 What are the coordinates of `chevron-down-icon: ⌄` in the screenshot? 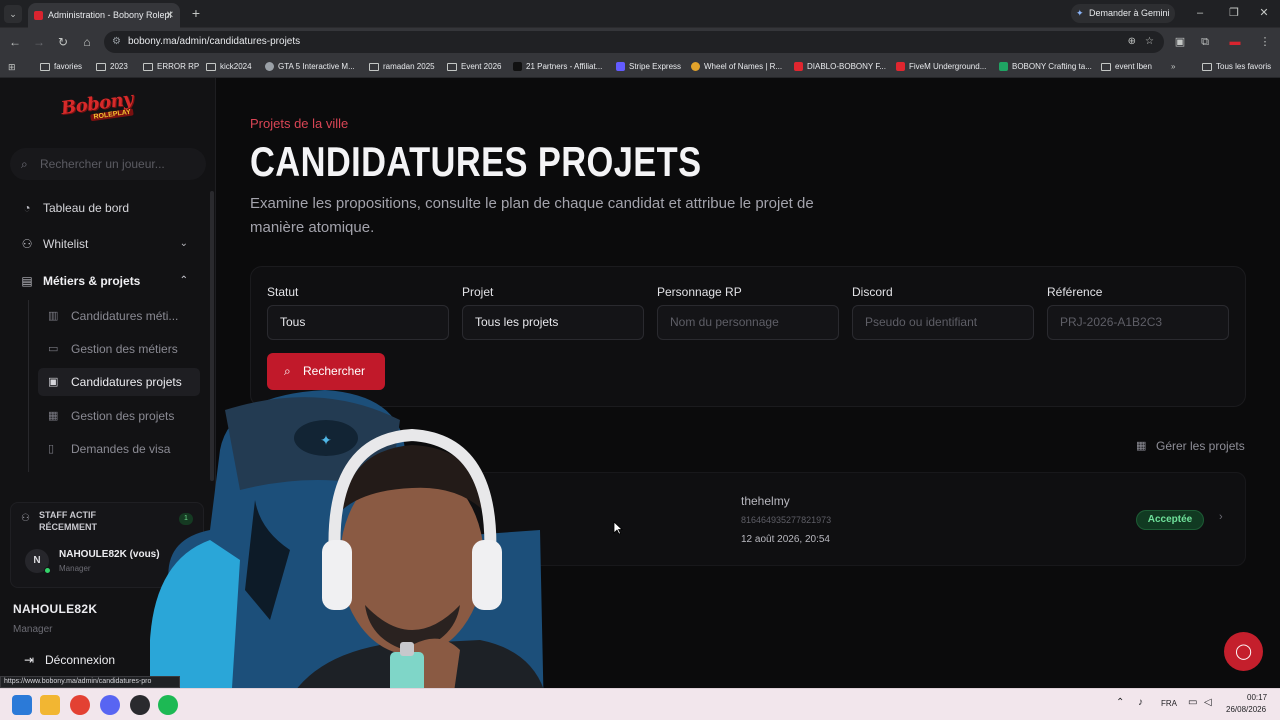 It's located at (183, 243).